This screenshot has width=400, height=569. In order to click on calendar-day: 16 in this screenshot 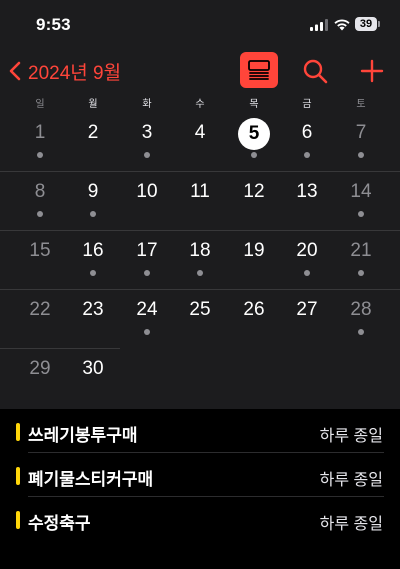, I will do `click(93, 253)`.